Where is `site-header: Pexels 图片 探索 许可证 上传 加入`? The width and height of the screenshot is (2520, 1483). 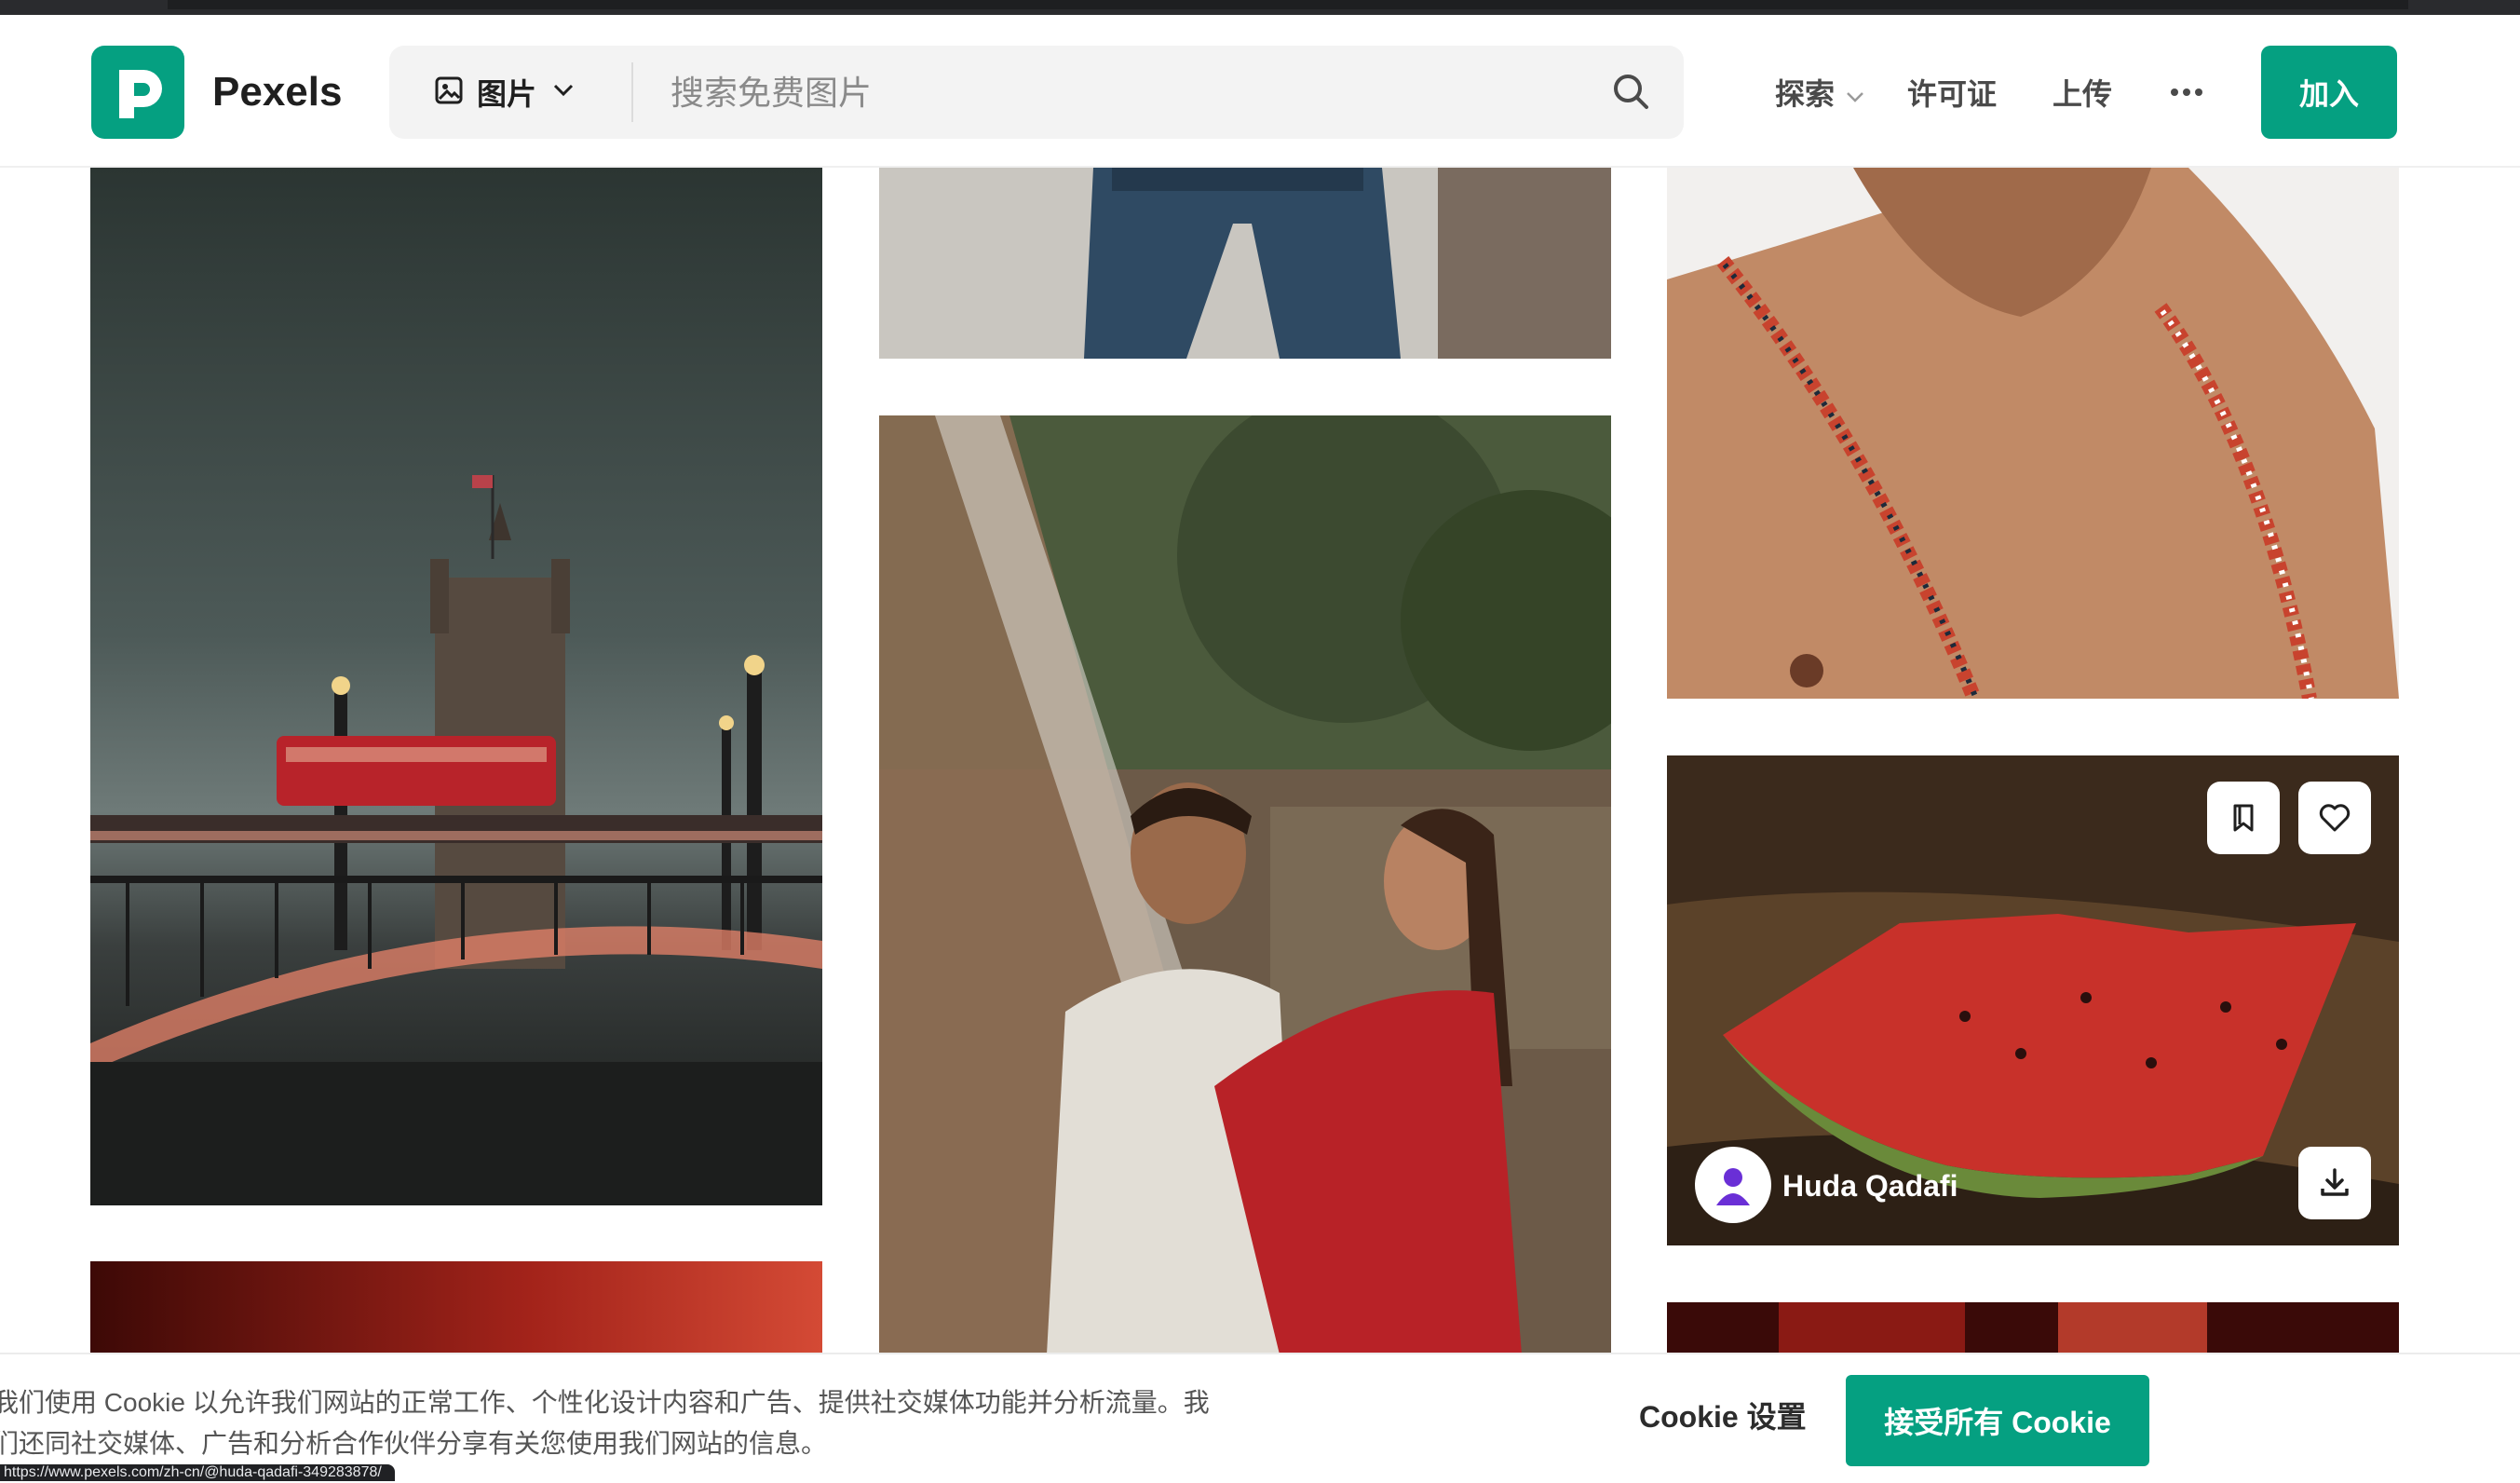
site-header: Pexels 图片 探索 许可证 上传 加入 is located at coordinates (1260, 91).